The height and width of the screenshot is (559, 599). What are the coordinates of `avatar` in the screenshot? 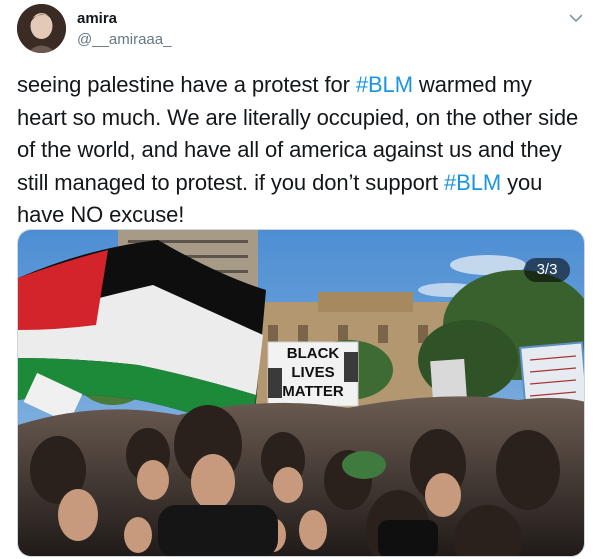 It's located at (41, 28).